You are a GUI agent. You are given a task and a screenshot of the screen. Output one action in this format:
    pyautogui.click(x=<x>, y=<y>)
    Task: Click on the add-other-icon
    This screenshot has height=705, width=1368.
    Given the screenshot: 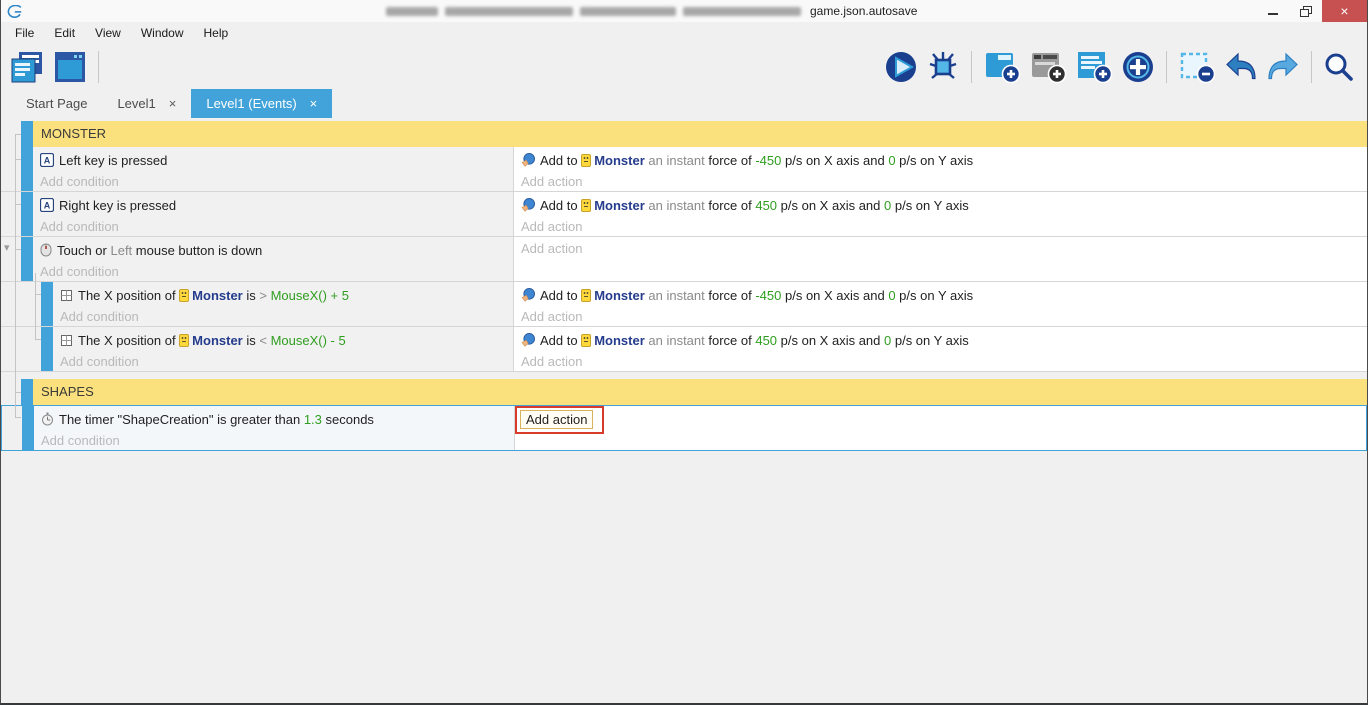 What is the action you would take?
    pyautogui.click(x=1138, y=67)
    